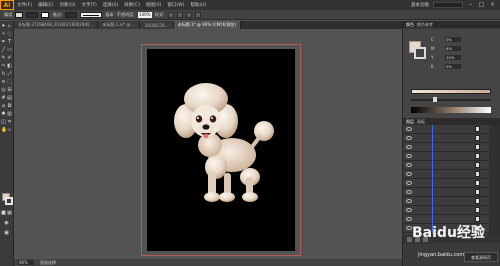 The width and height of the screenshot is (500, 266). Describe the element at coordinates (9, 213) in the screenshot. I see `gradient-mode-icon: ▦` at that location.